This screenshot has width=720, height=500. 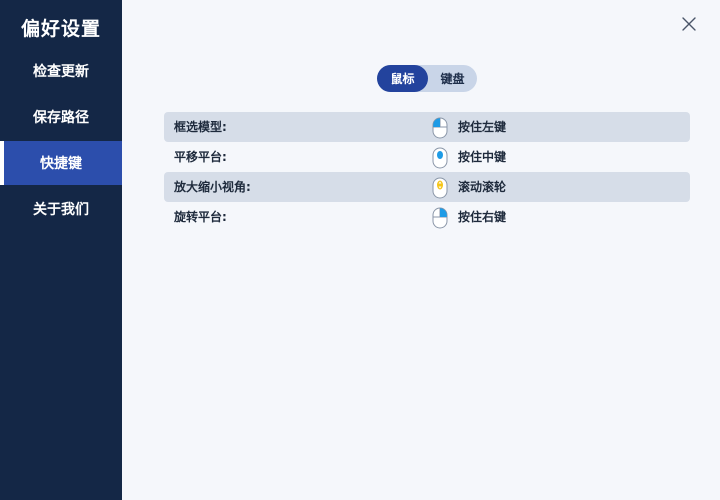 I want to click on close-icon, so click(x=689, y=24).